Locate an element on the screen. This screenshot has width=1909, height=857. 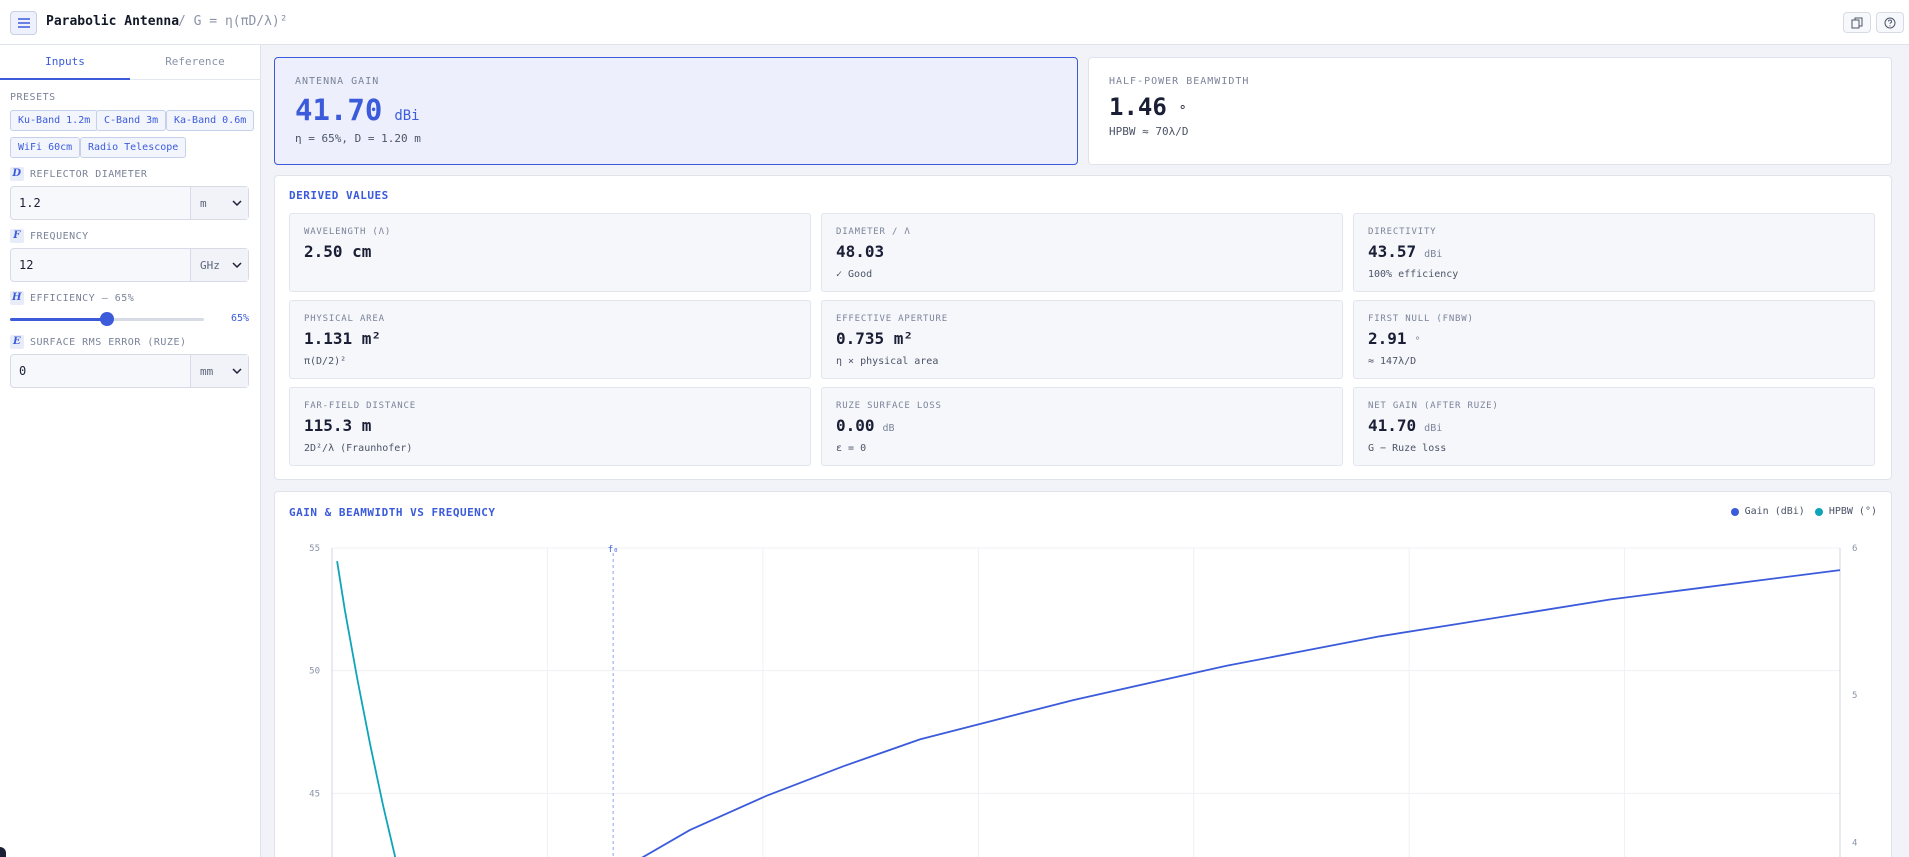
metric-label: DIRECTIVITY is located at coordinates (1402, 232).